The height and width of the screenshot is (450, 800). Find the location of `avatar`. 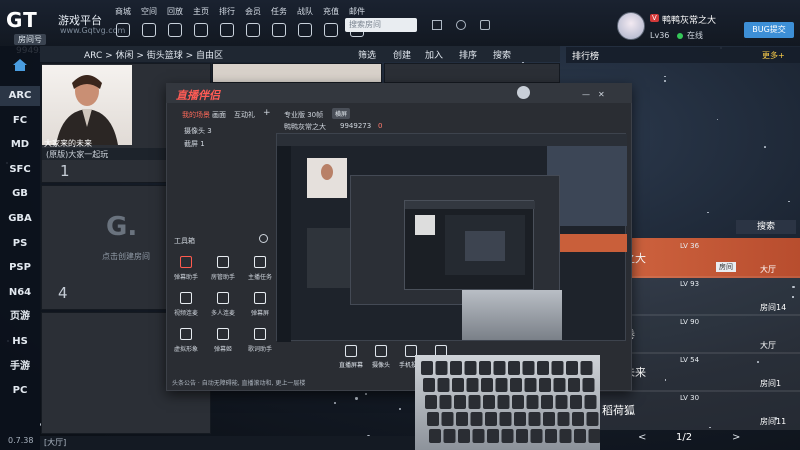

avatar is located at coordinates (631, 26).